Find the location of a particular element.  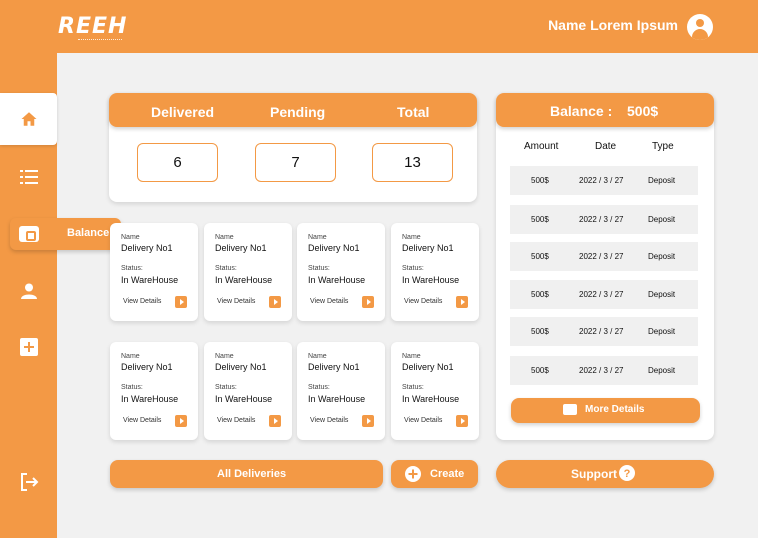

all-deliveries-button: All Deliveries is located at coordinates (246, 474).